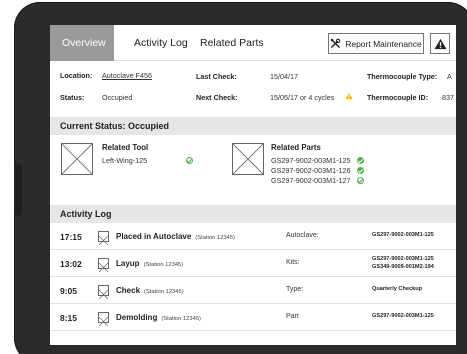  What do you see at coordinates (302, 235) in the screenshot?
I see `activity-key: Autoclave:` at bounding box center [302, 235].